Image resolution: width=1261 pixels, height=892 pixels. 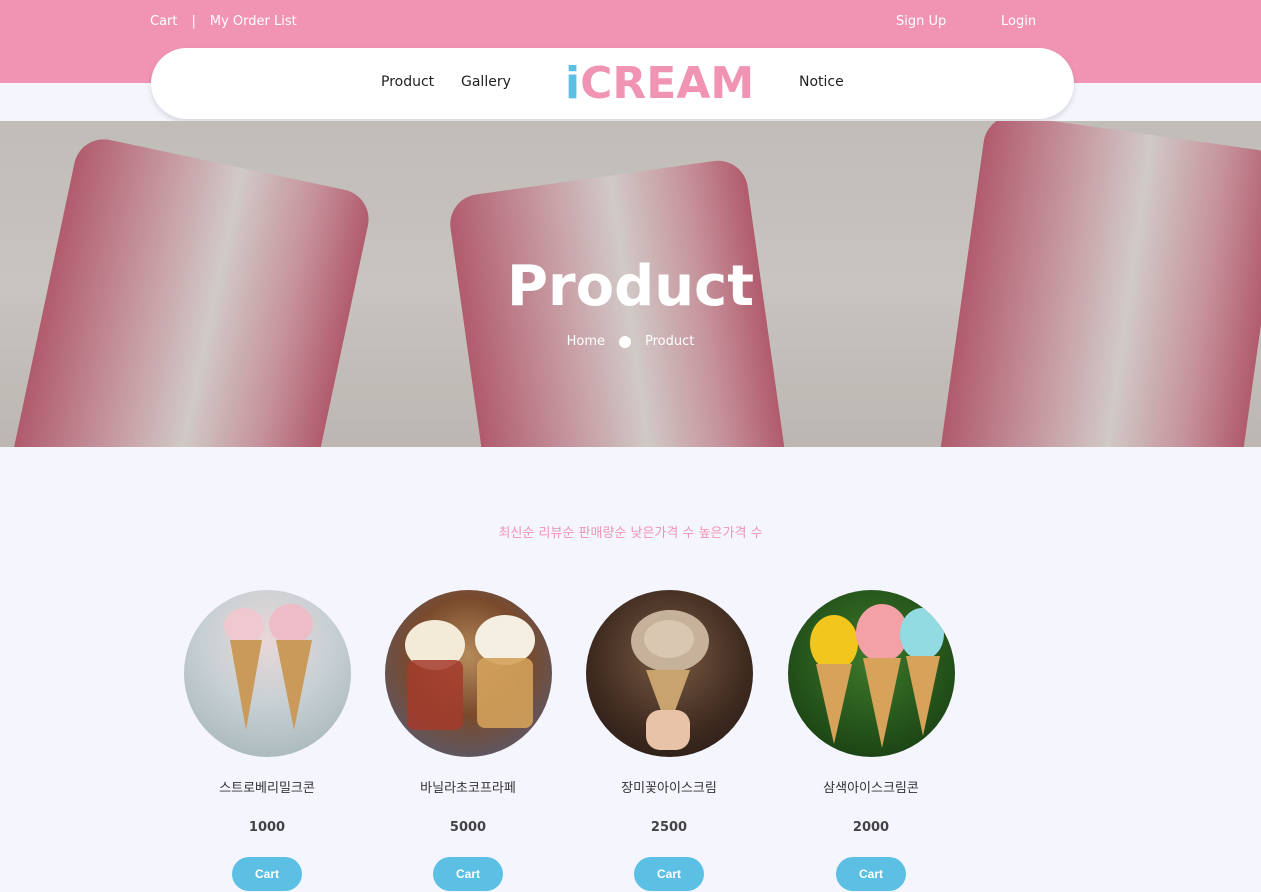 I want to click on product-name: 삼색아이스크림콘, so click(x=871, y=788).